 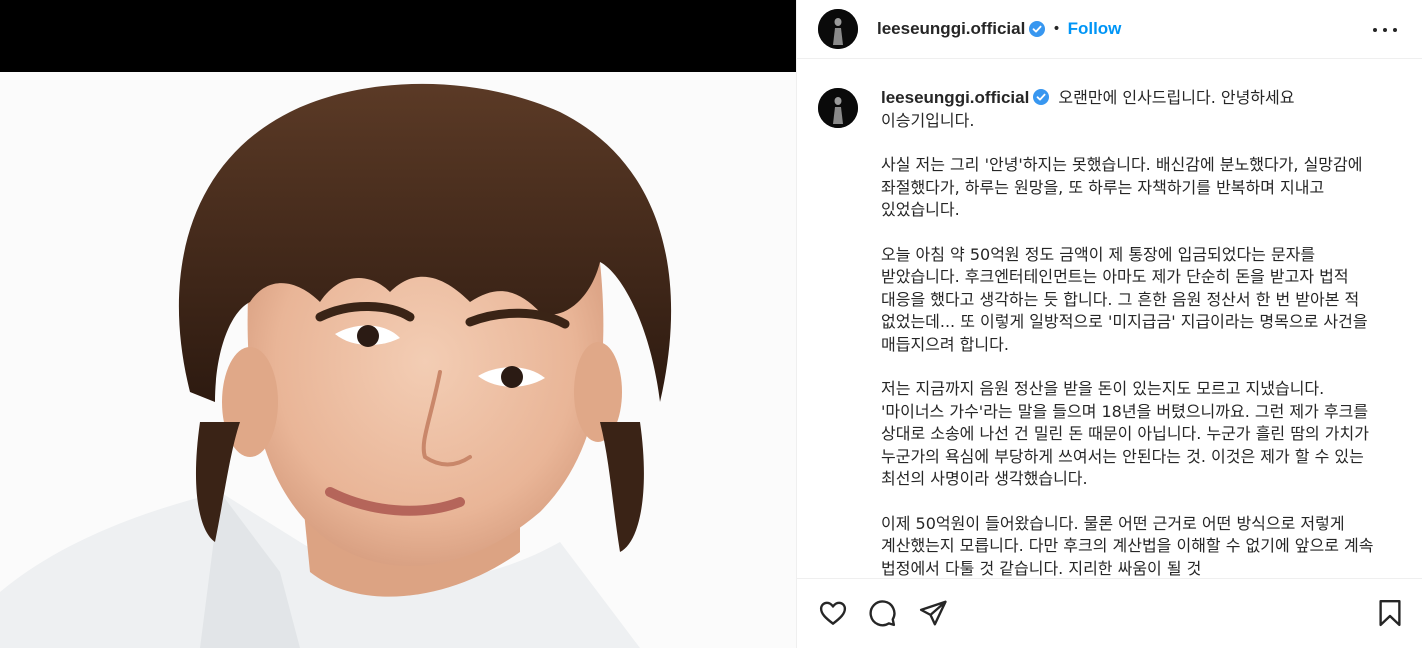 What do you see at coordinates (951, 29) in the screenshot?
I see `username-link: leeseunggi.official` at bounding box center [951, 29].